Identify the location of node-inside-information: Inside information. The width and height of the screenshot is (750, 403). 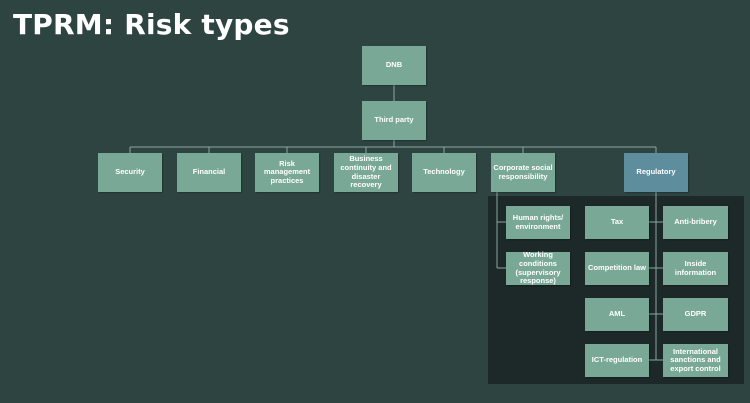
(695, 268).